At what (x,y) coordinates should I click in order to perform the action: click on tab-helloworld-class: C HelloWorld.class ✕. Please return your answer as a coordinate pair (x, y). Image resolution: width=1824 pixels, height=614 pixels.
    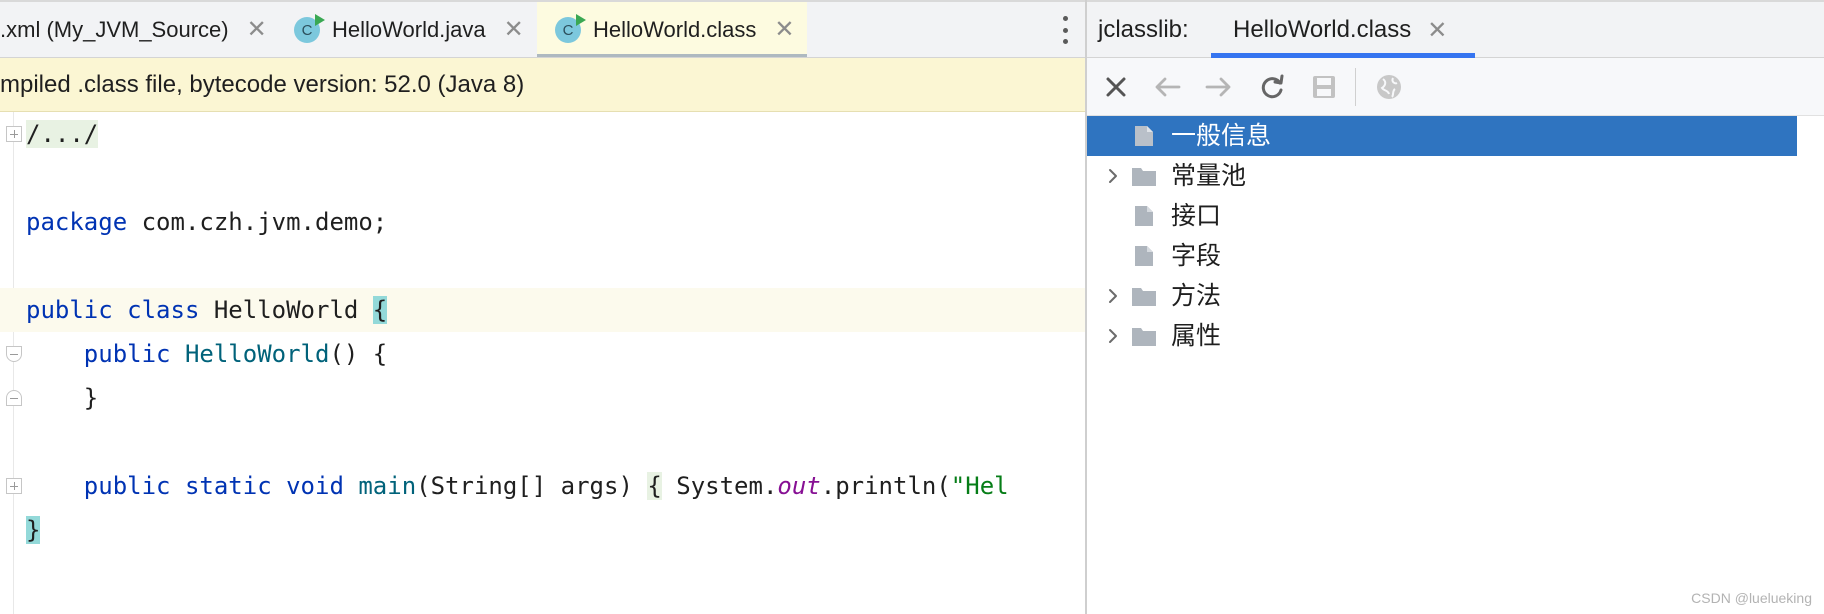
    Looking at the image, I should click on (672, 29).